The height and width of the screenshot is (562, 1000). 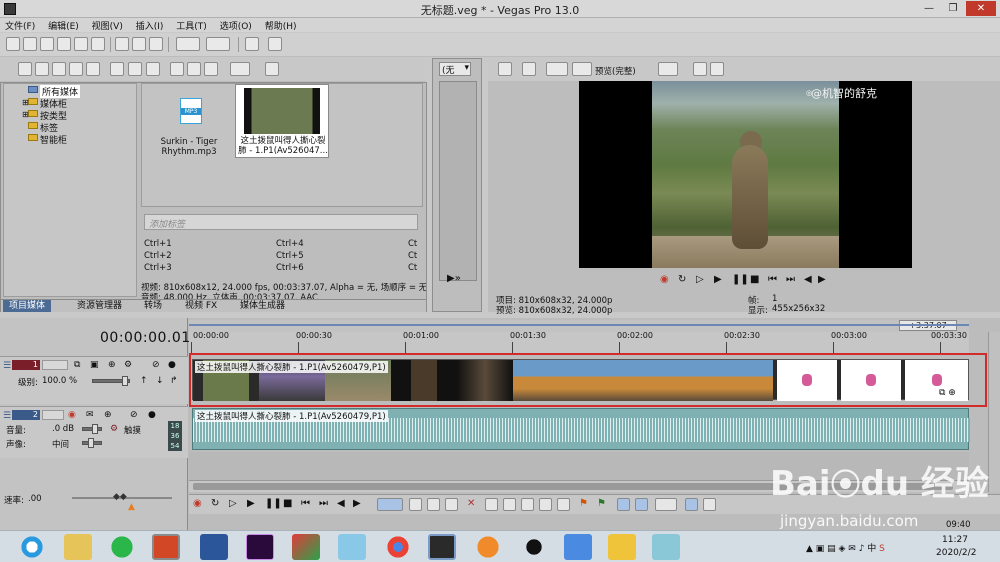 What do you see at coordinates (114, 429) in the screenshot?
I see `automation-icon: ⚙` at bounding box center [114, 429].